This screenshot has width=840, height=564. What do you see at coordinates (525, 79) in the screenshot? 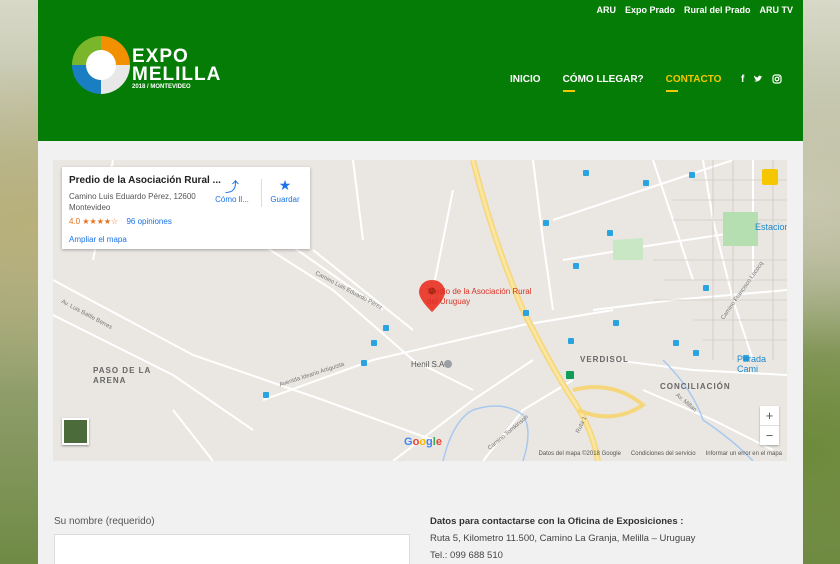
I see `nav-inicio: INICIO` at bounding box center [525, 79].